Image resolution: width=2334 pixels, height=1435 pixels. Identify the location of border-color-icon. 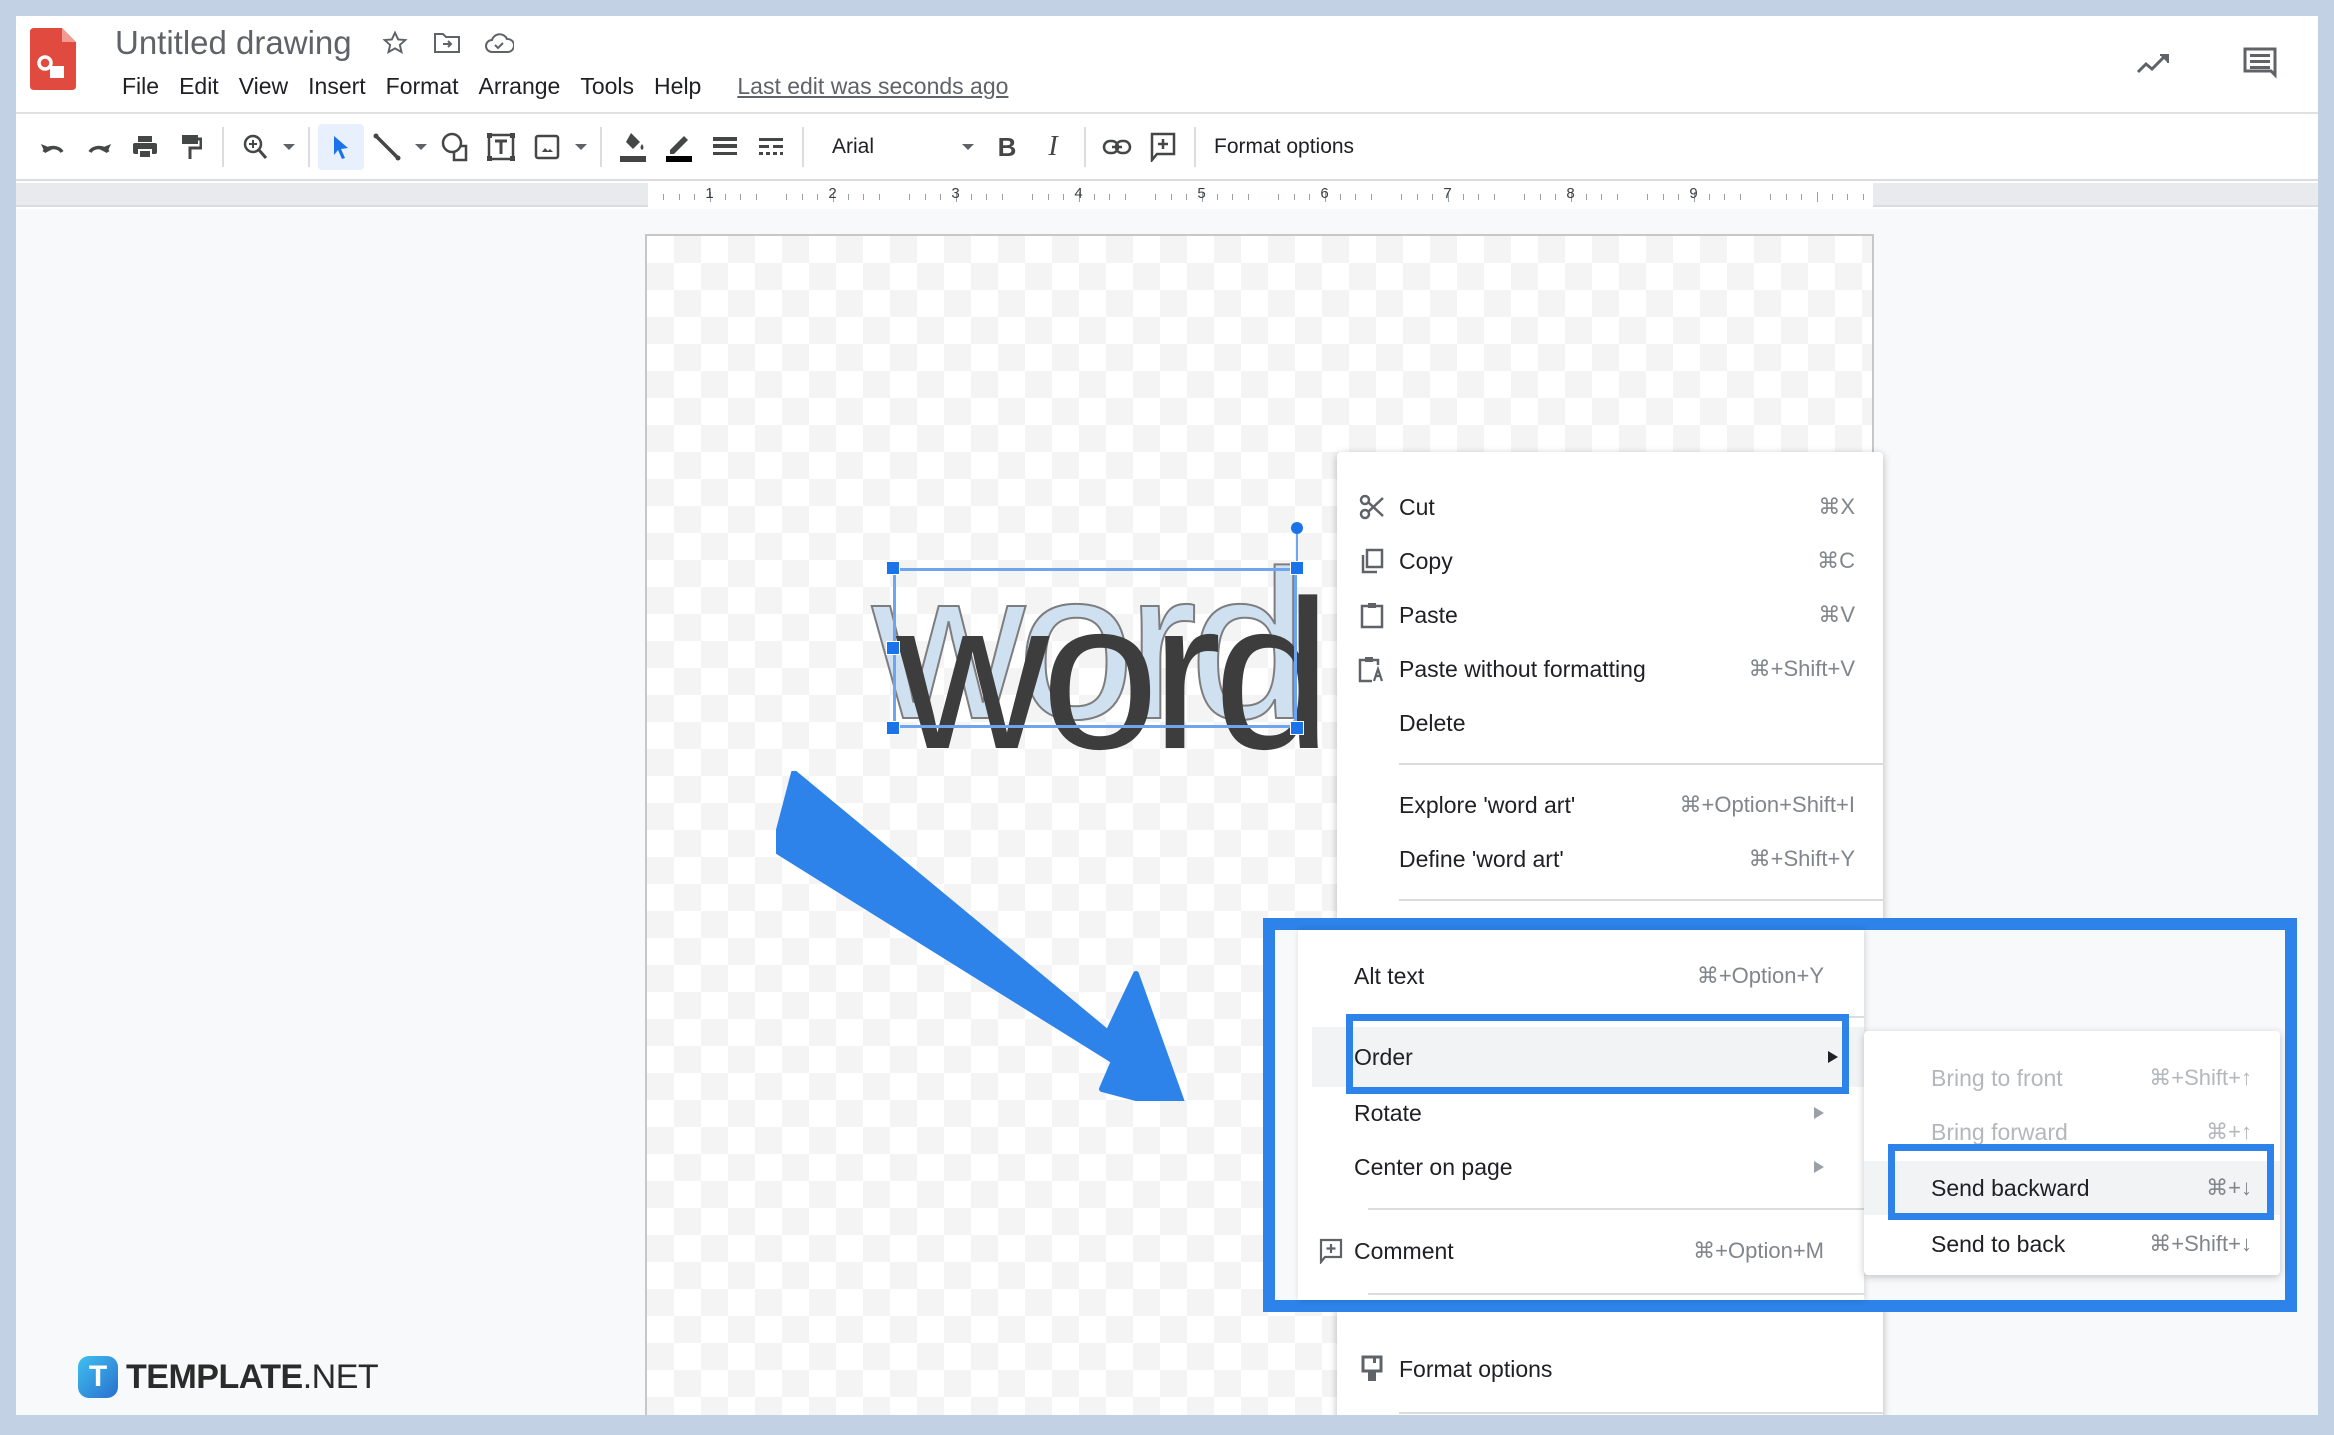
(679, 147).